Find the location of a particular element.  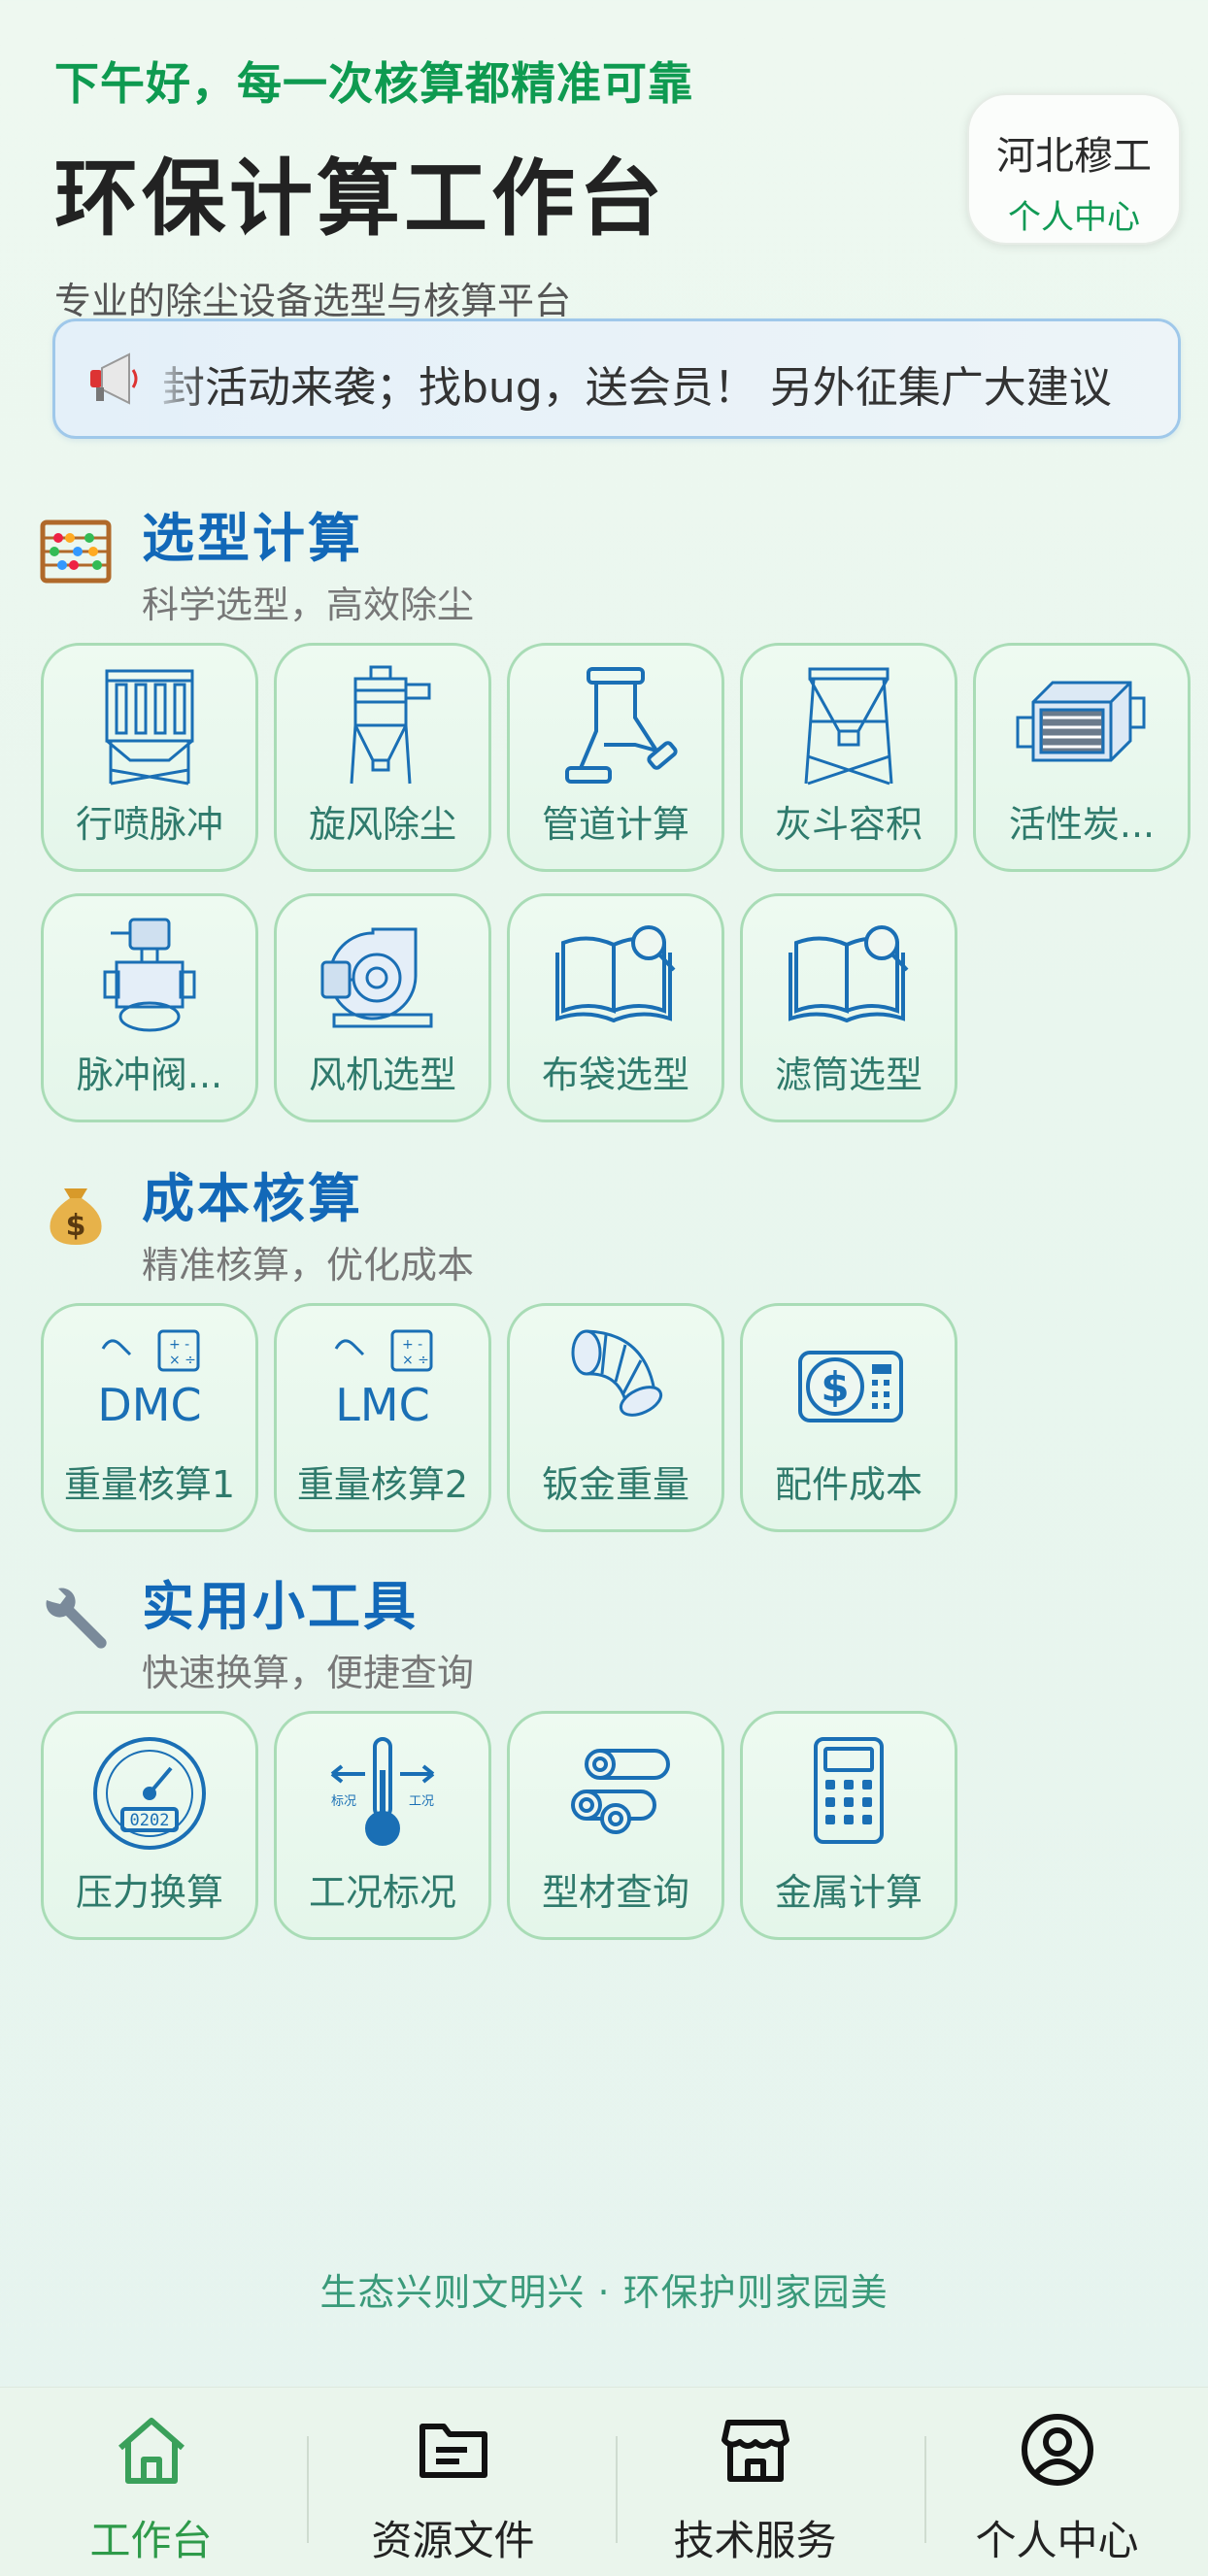

tool-parts-cost: $ 配件成本 is located at coordinates (848, 1417).